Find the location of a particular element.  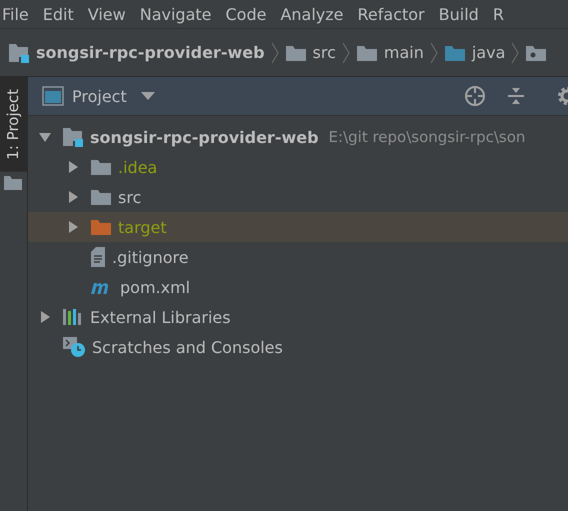

tree-row: target is located at coordinates (298, 227).